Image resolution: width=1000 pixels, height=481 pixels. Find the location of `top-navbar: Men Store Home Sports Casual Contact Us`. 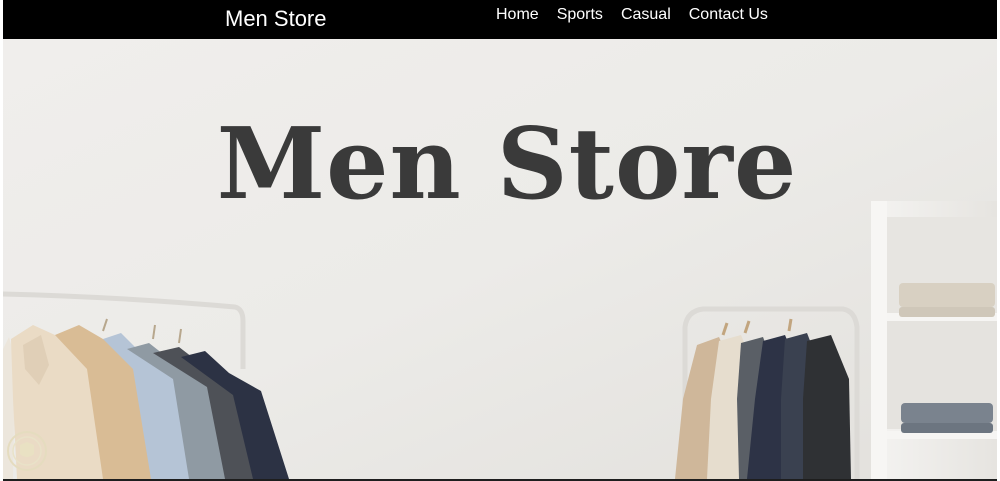

top-navbar: Men Store Home Sports Casual Contact Us is located at coordinates (500, 19).